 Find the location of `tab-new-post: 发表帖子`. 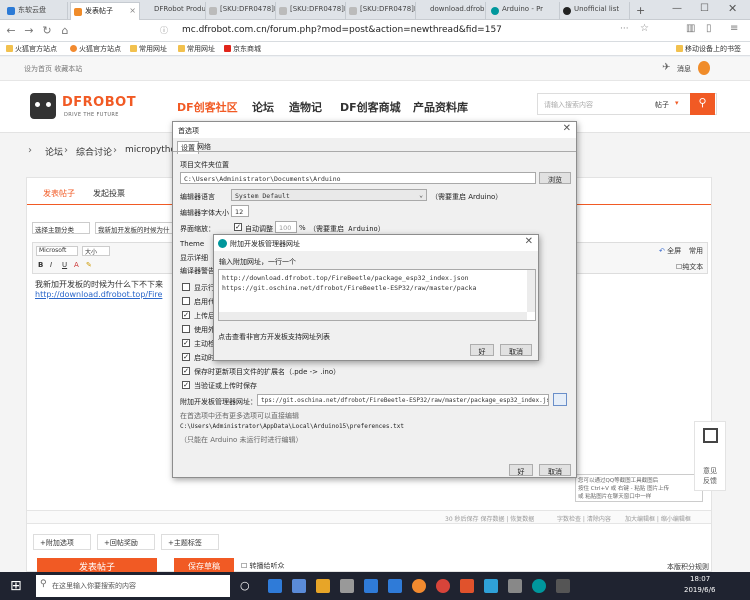

tab-new-post: 发表帖子 is located at coordinates (59, 193).